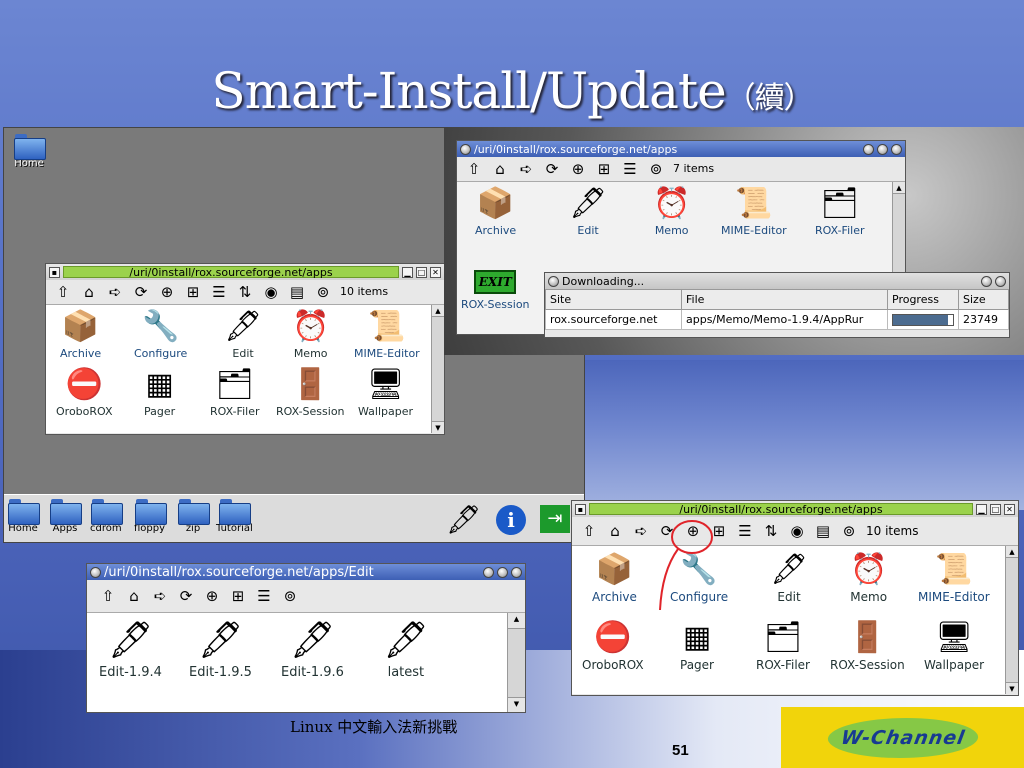  I want to click on column-header-file: File, so click(784, 299).